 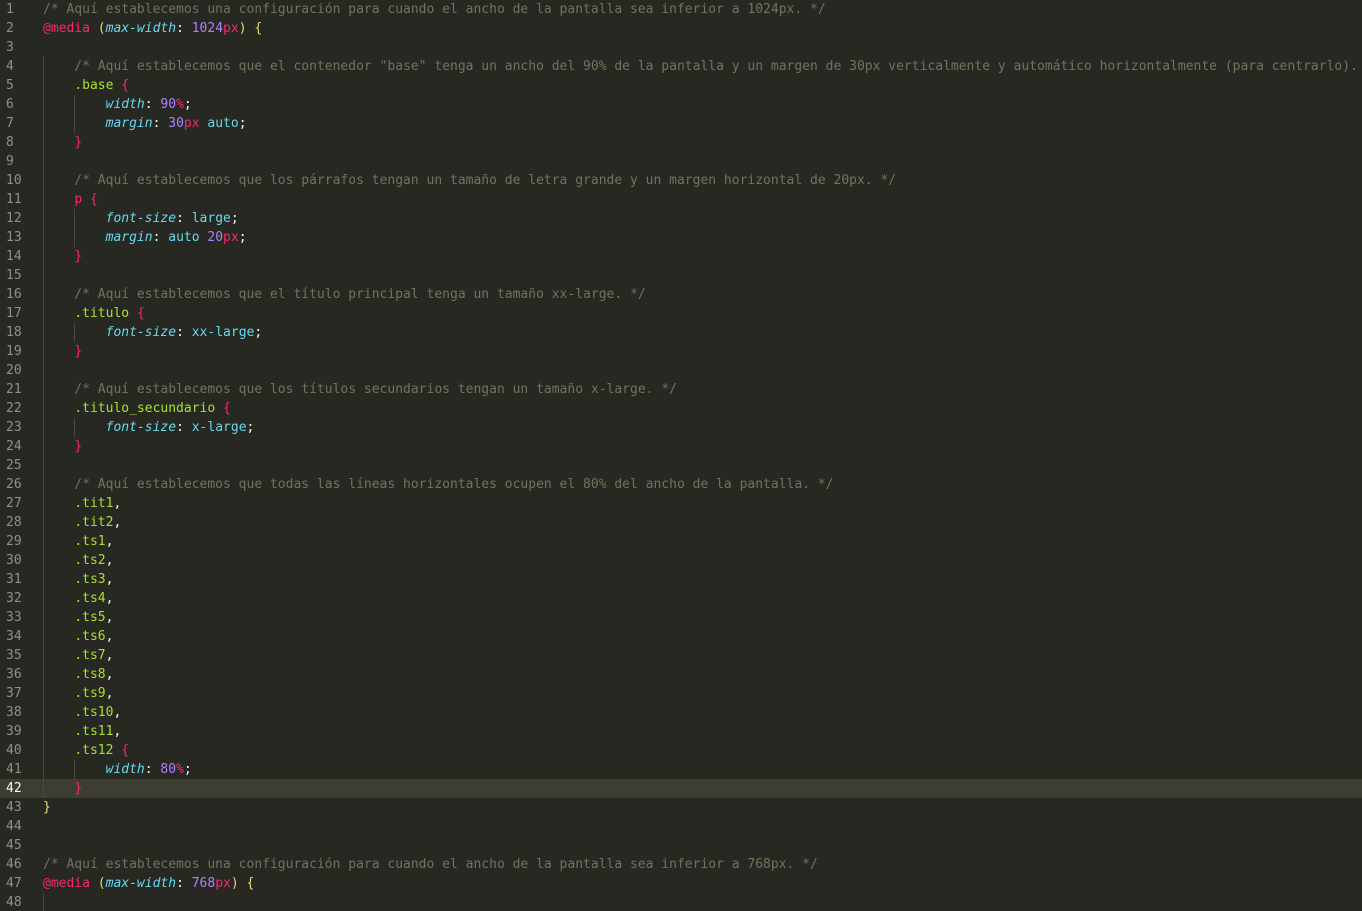 What do you see at coordinates (681, 883) in the screenshot?
I see `code-line: 47 @media (max-width: 768px) {` at bounding box center [681, 883].